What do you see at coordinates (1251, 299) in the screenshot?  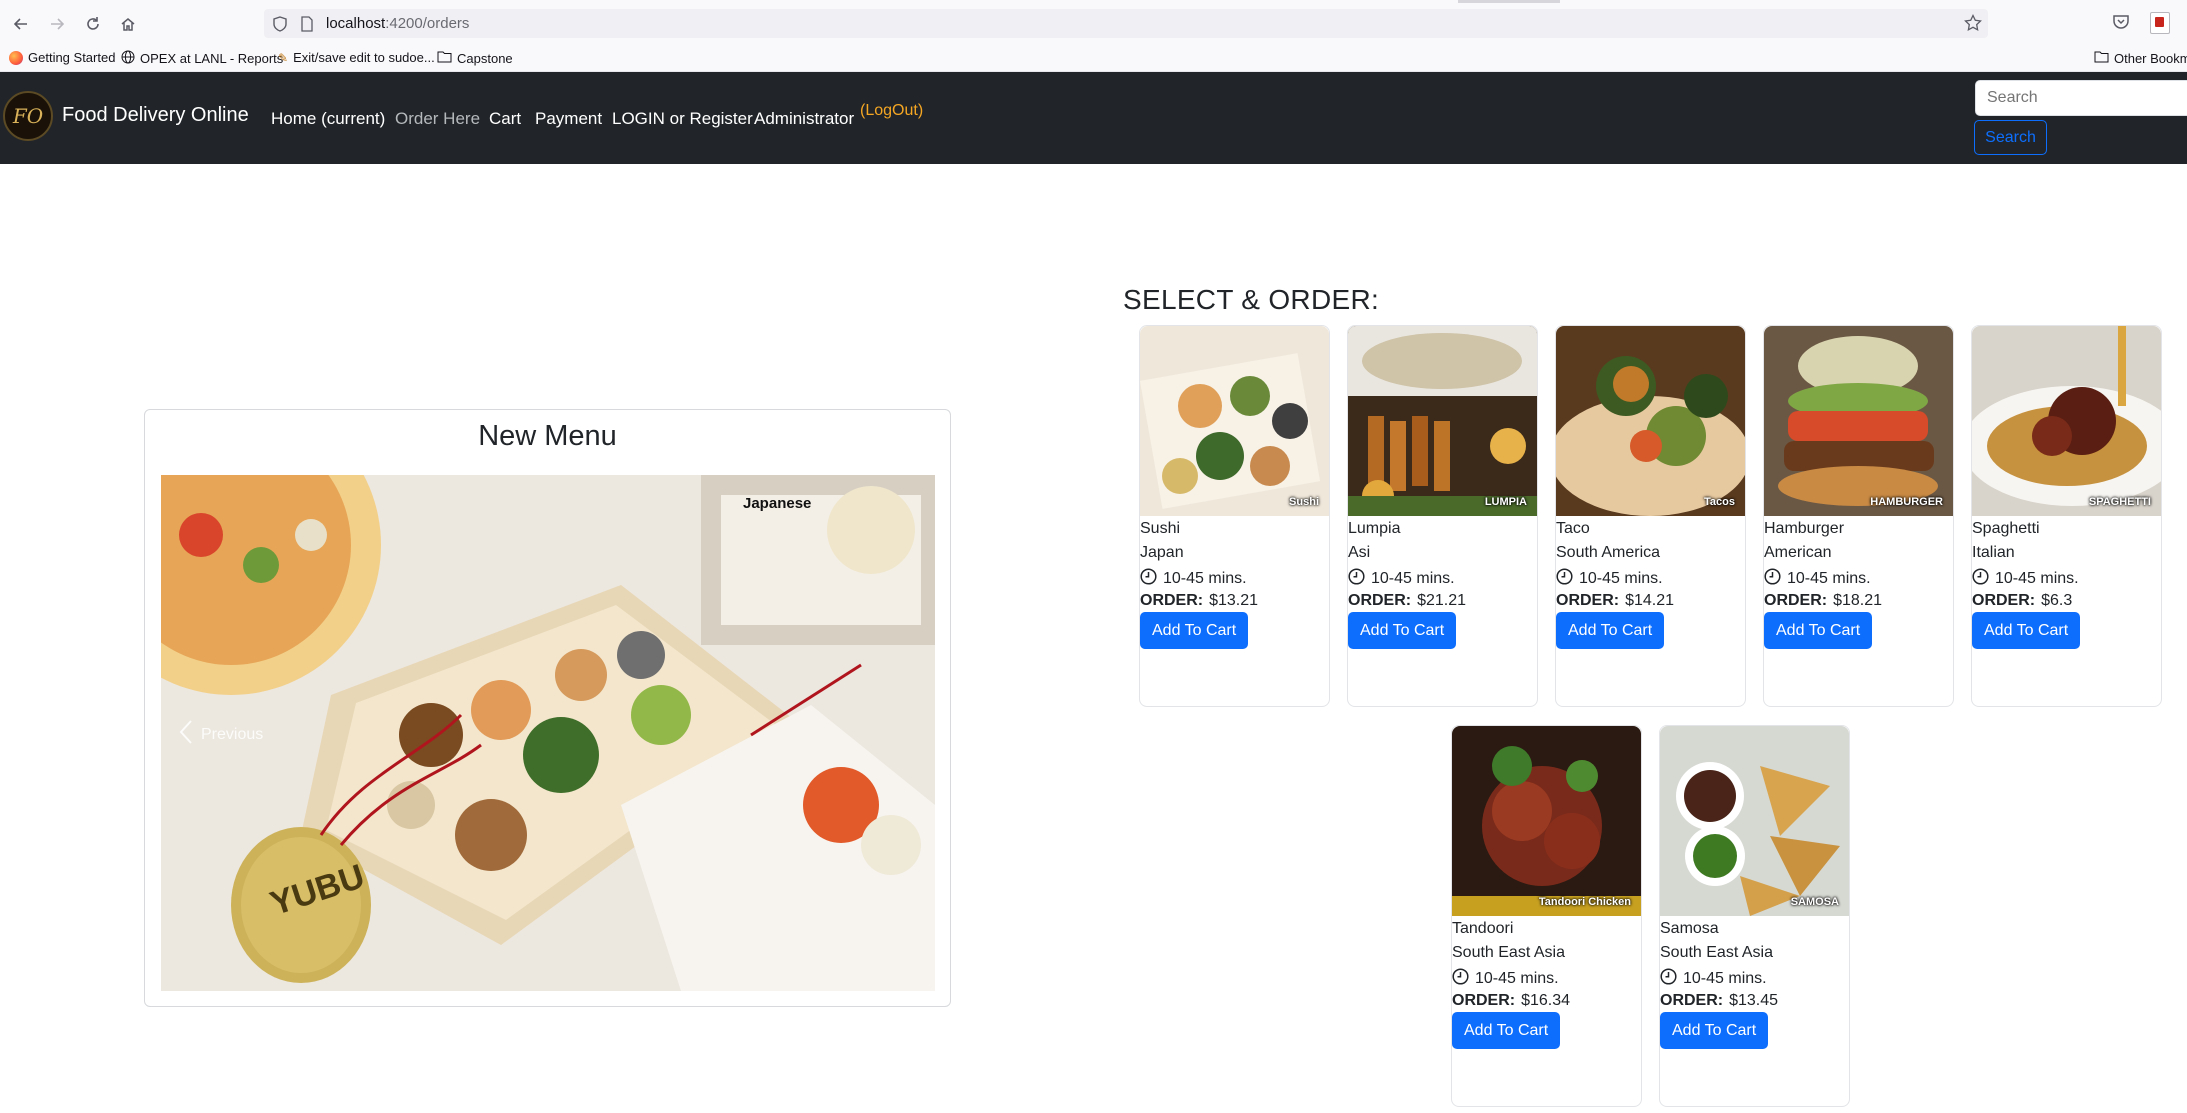 I see `select-order-title: SELECT & ORDER:` at bounding box center [1251, 299].